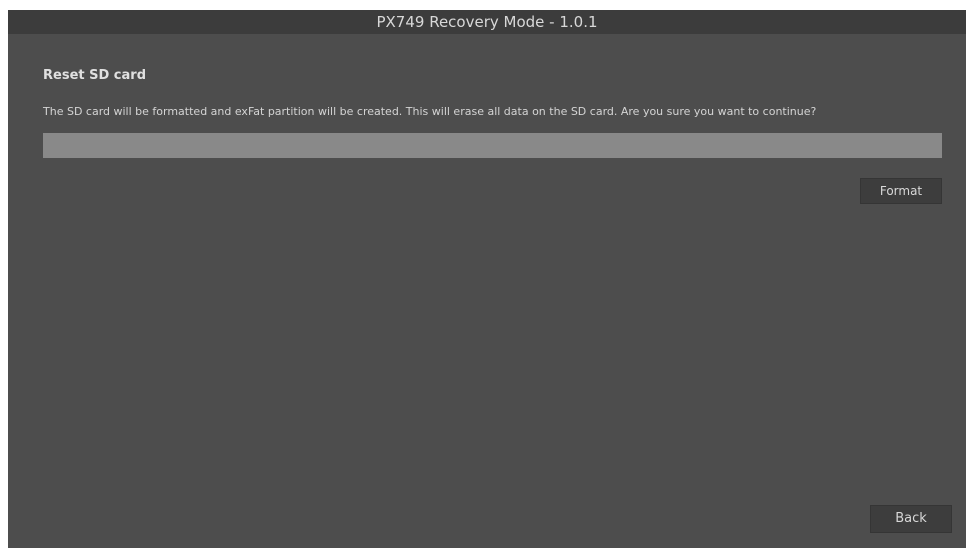 This screenshot has height=548, width=971. Describe the element at coordinates (901, 191) in the screenshot. I see `format-button: Format` at that location.